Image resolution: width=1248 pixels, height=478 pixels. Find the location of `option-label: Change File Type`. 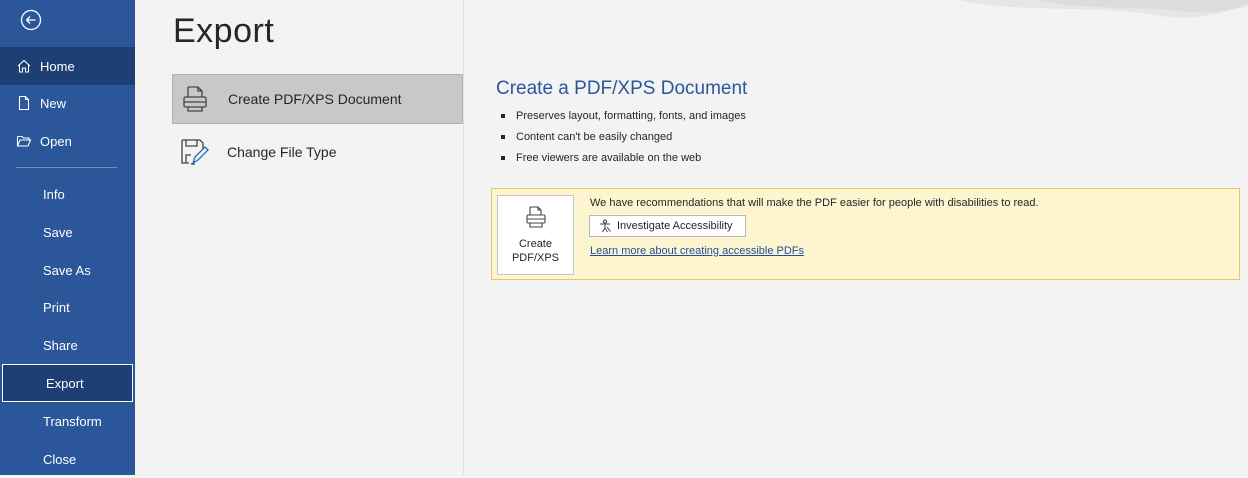

option-label: Change File Type is located at coordinates (282, 152).